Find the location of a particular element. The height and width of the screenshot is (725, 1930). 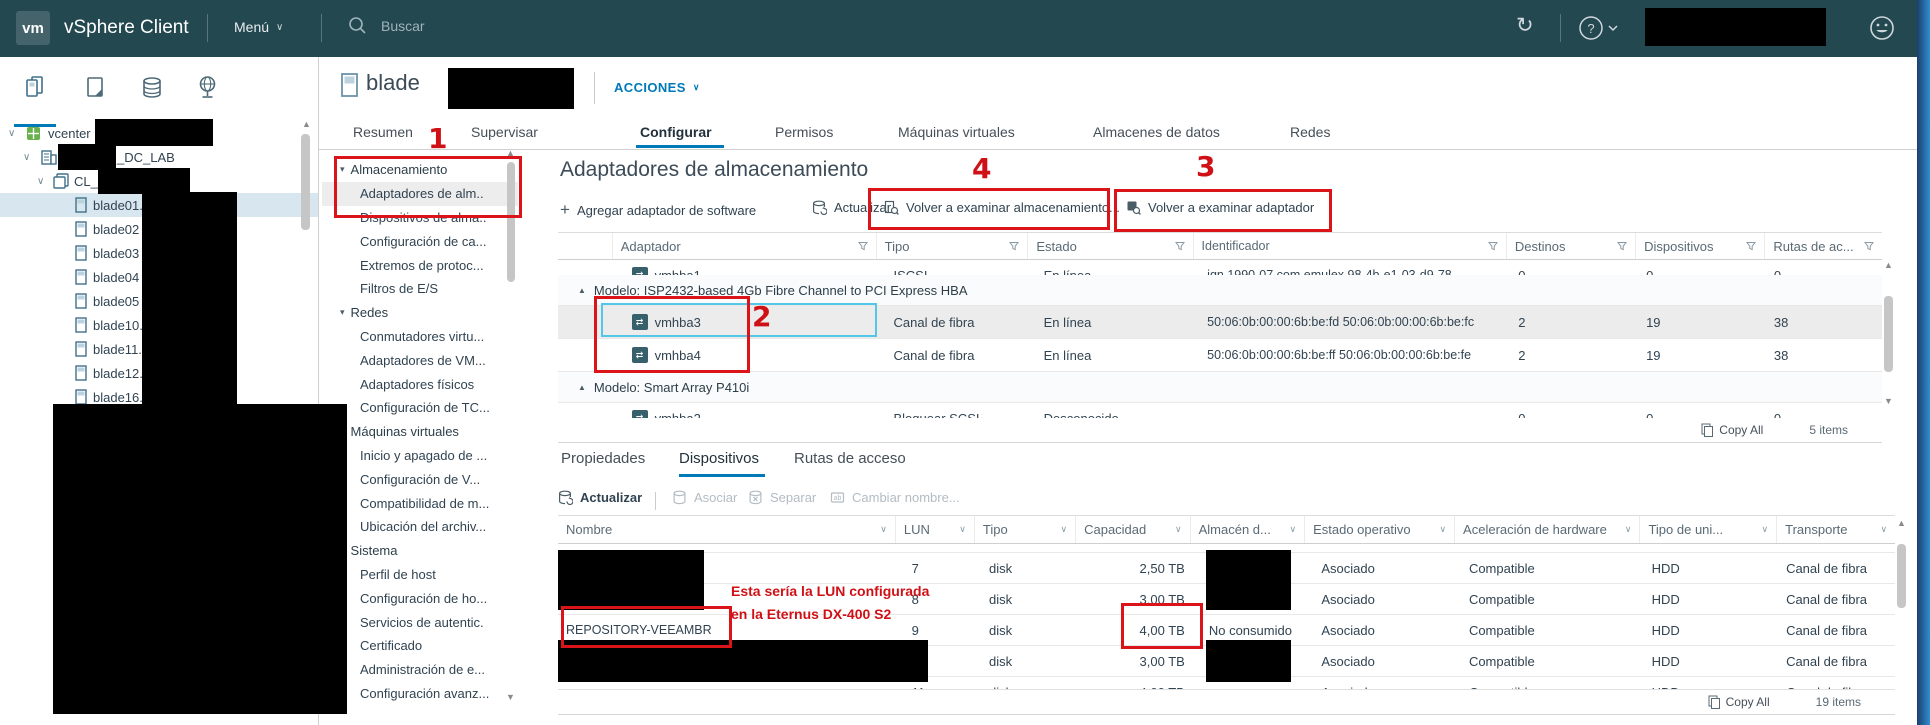

menu-section-maquinas-virtuales: ▾Máquinas virtuales is located at coordinates (420, 432).